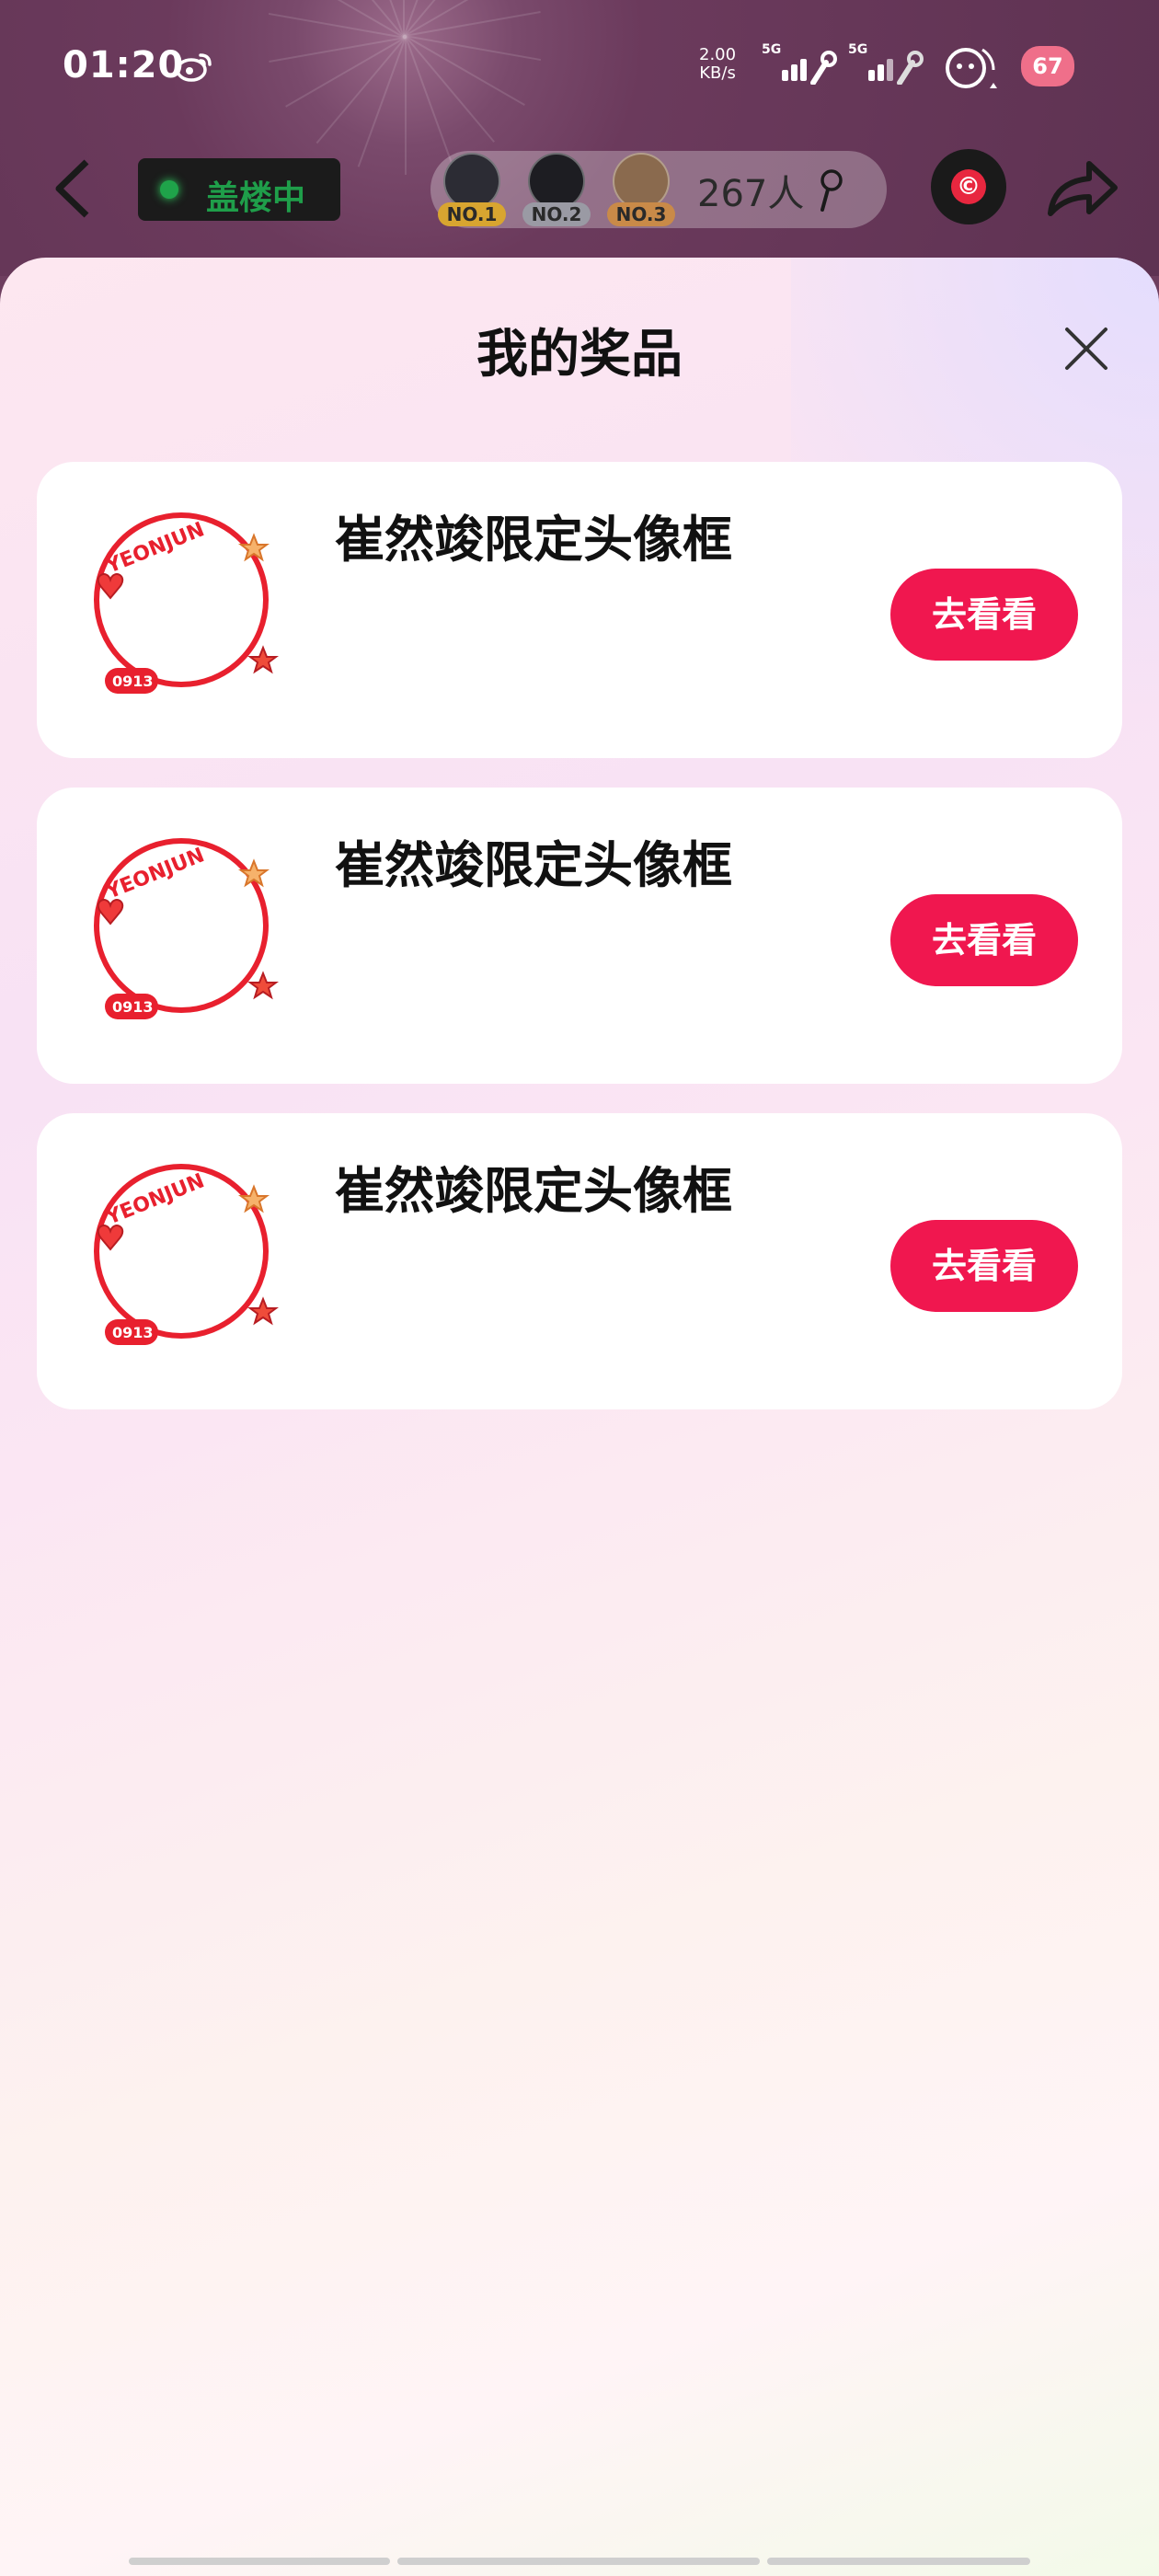 Image resolution: width=1159 pixels, height=2576 pixels. What do you see at coordinates (169, 189) in the screenshot?
I see `live-dot-icon` at bounding box center [169, 189].